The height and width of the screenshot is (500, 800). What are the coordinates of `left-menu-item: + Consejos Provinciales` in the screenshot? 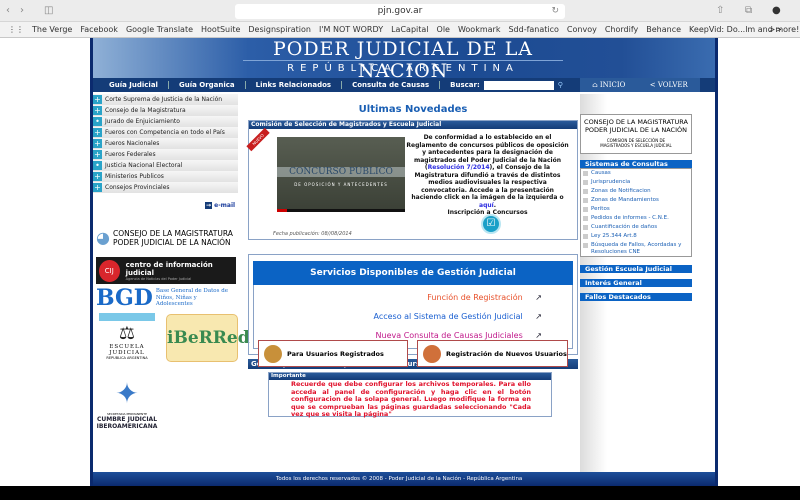 It's located at (165, 187).